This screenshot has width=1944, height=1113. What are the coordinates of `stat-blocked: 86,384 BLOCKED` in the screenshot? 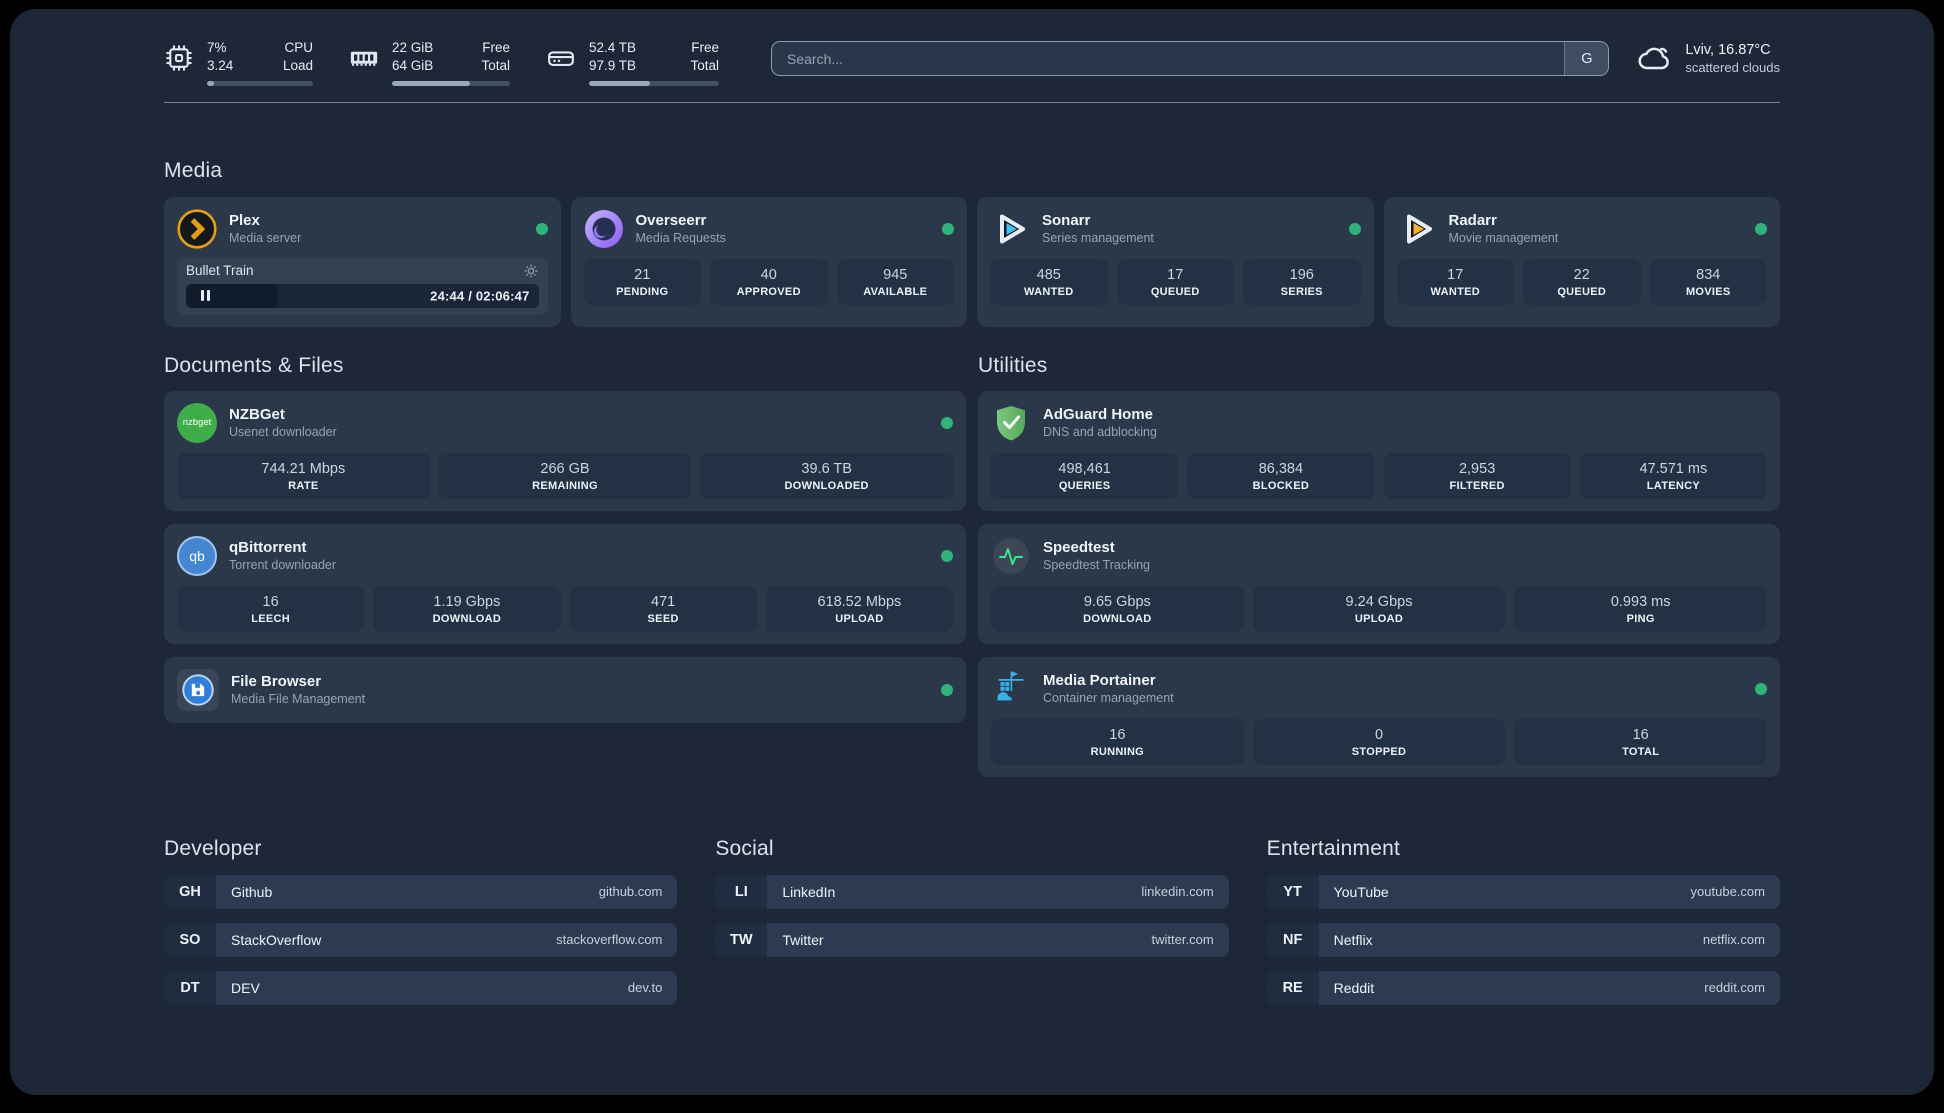 It's located at (1281, 475).